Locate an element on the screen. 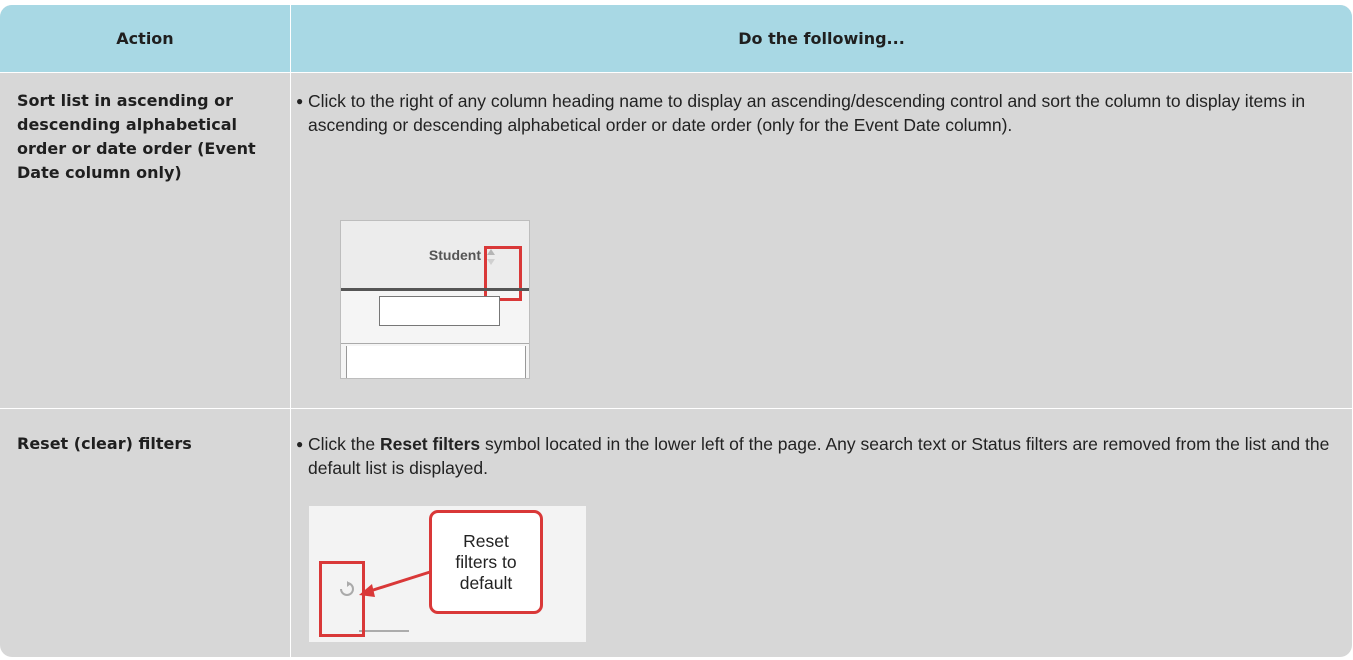 This screenshot has height=660, width=1353. reset-filters-screenshot: Reset filters to default is located at coordinates (447, 574).